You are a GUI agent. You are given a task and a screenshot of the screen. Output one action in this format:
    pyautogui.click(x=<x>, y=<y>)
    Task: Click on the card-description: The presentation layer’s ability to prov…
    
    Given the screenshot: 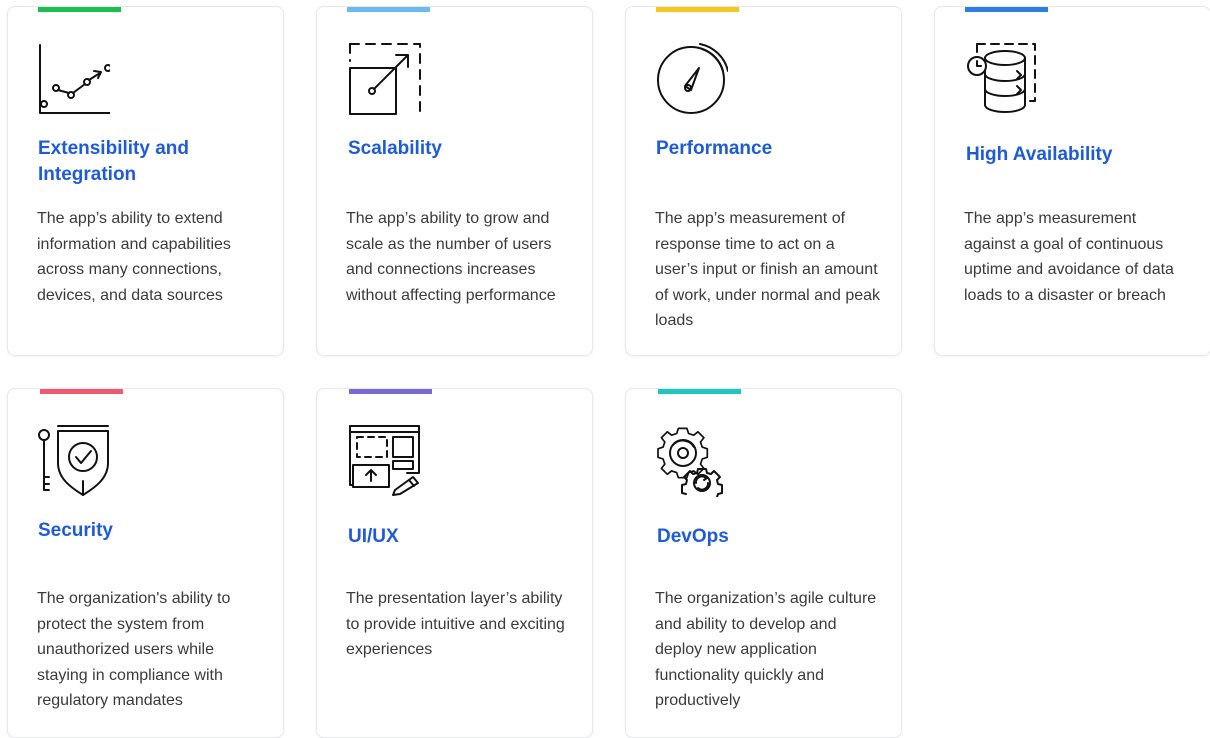 What is the action you would take?
    pyautogui.click(x=455, y=624)
    